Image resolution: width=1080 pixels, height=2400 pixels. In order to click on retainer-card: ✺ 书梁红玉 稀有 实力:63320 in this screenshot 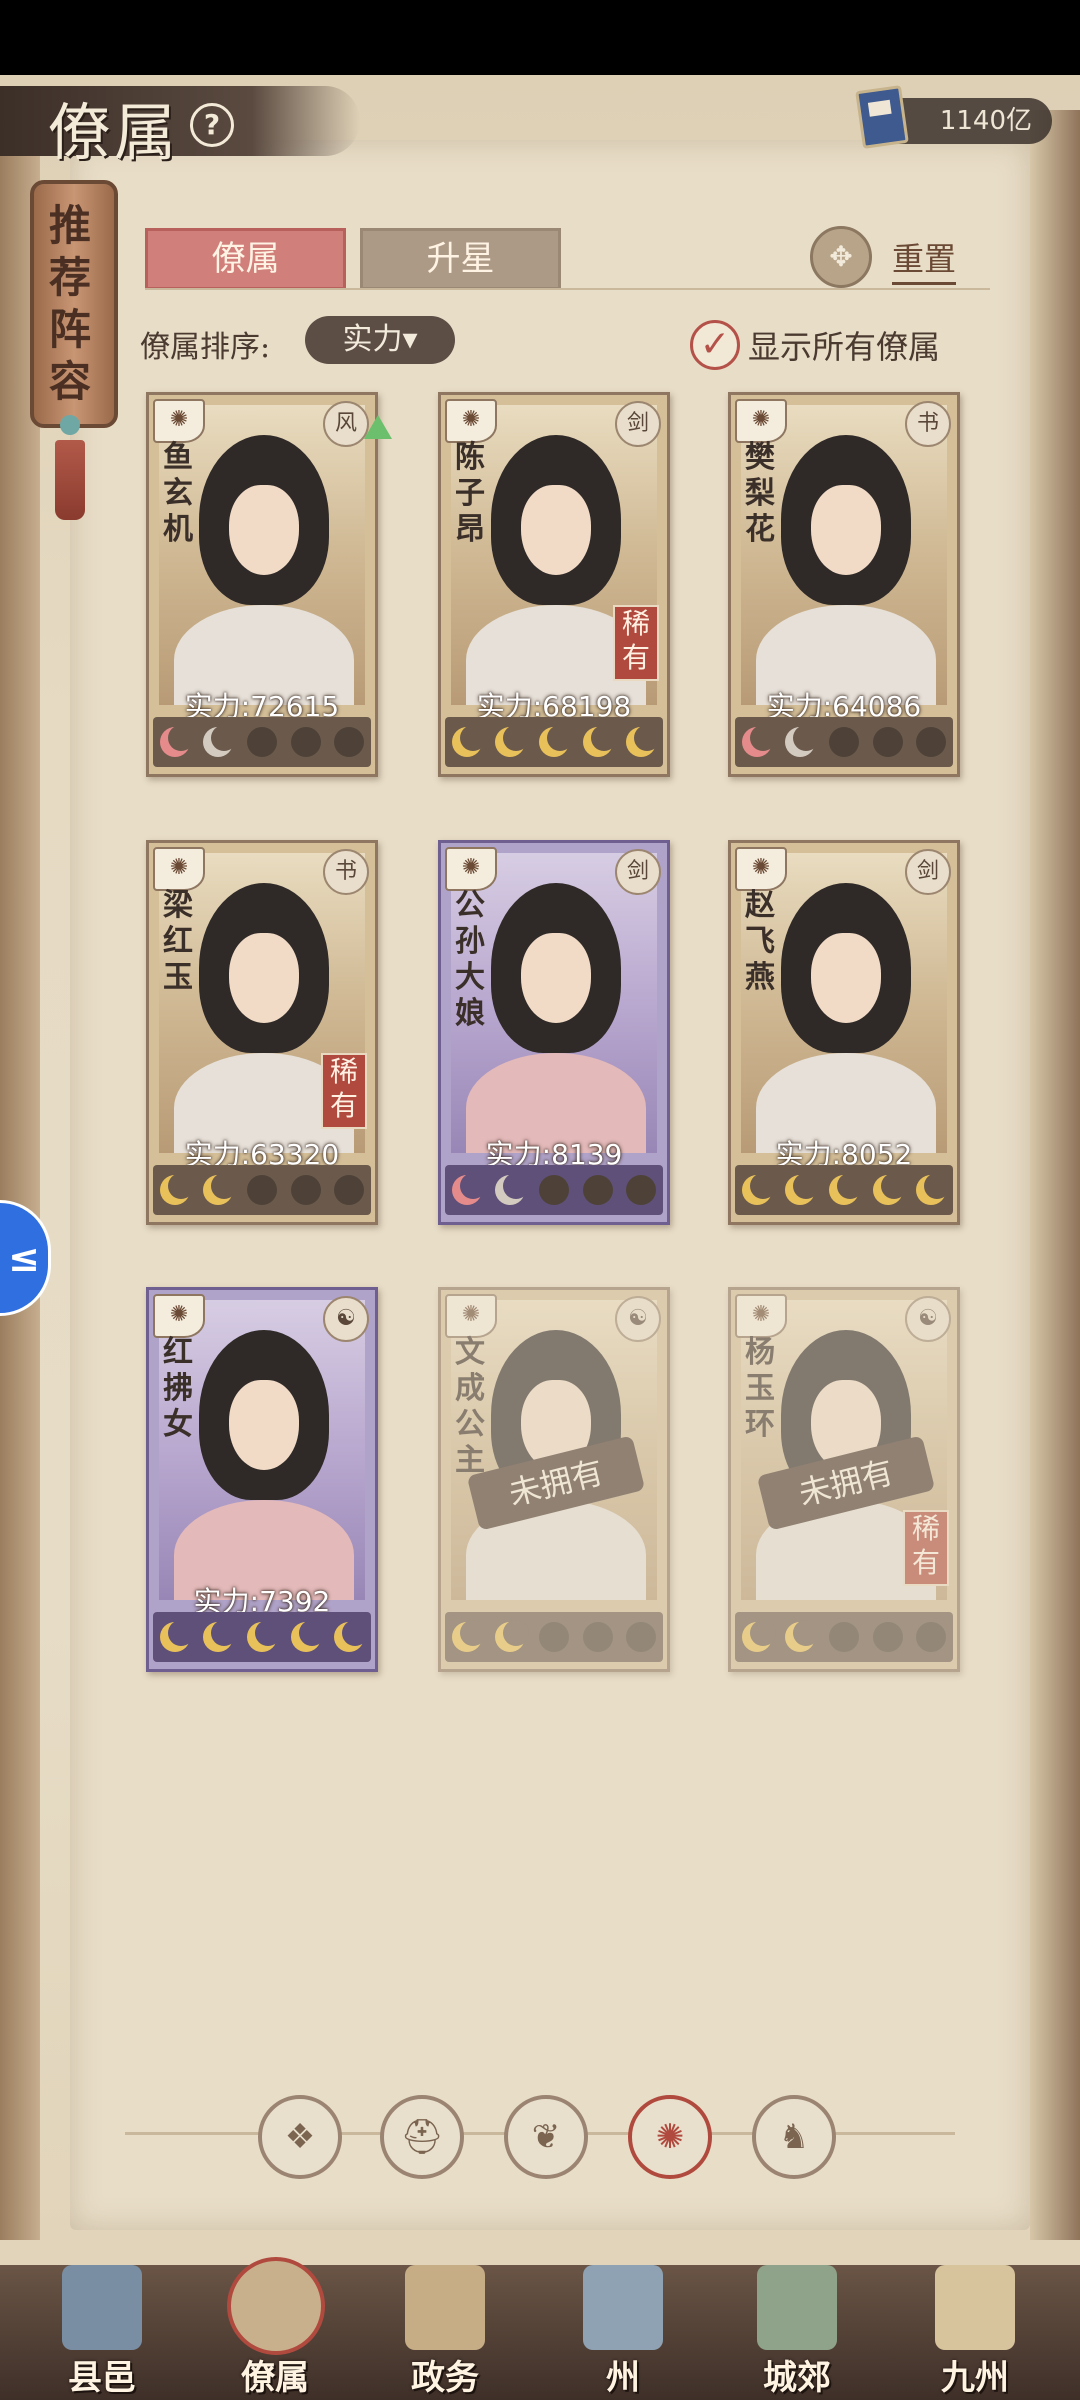, I will do `click(262, 1032)`.